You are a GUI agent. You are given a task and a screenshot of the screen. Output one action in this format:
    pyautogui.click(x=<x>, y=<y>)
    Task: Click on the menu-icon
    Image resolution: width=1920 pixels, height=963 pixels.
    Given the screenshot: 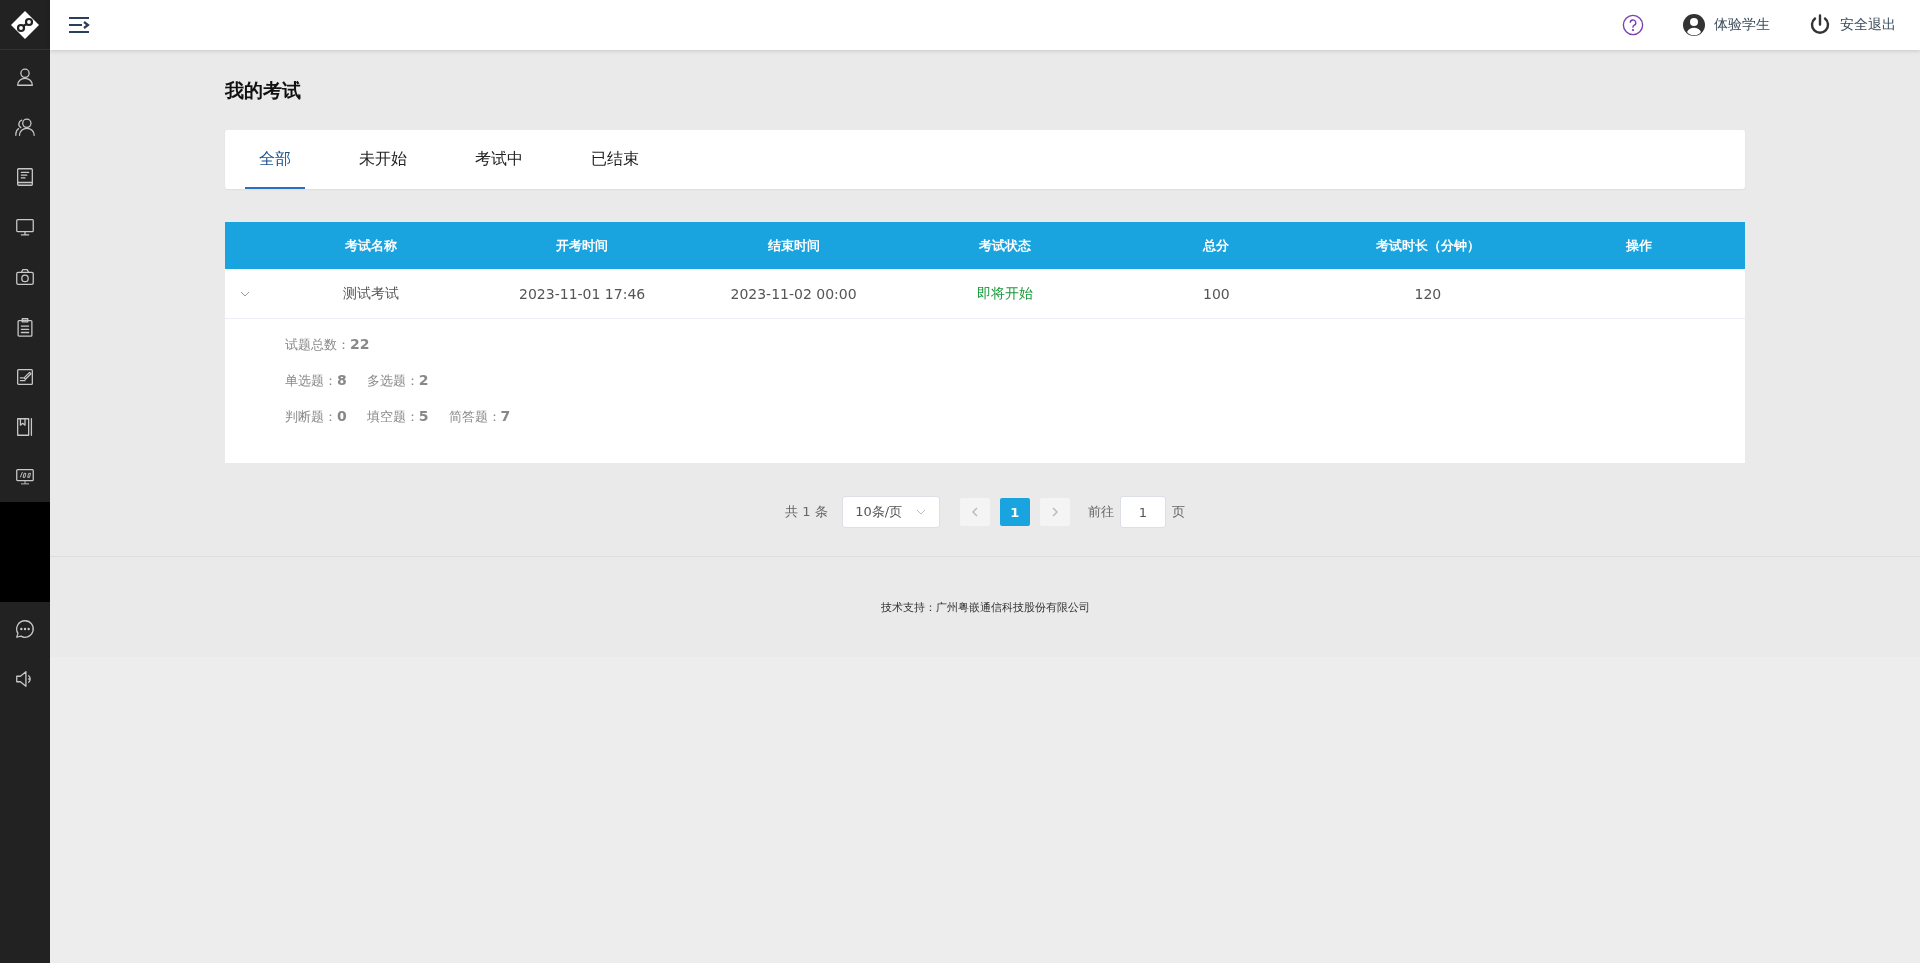 What is the action you would take?
    pyautogui.click(x=79, y=25)
    